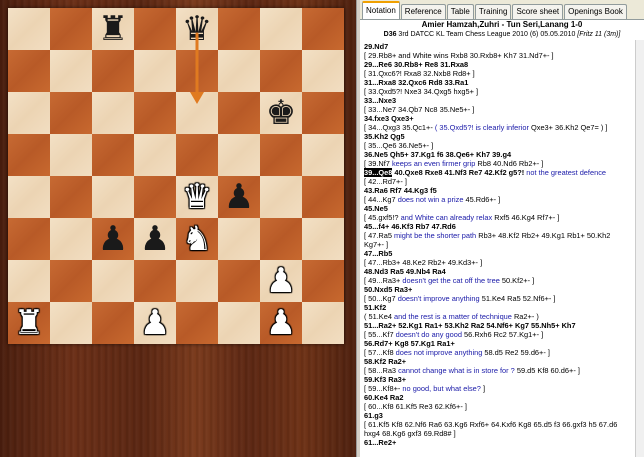 This screenshot has width=644, height=457. What do you see at coordinates (381, 298) in the screenshot?
I see `variation-move: [ 50...Kg7` at bounding box center [381, 298].